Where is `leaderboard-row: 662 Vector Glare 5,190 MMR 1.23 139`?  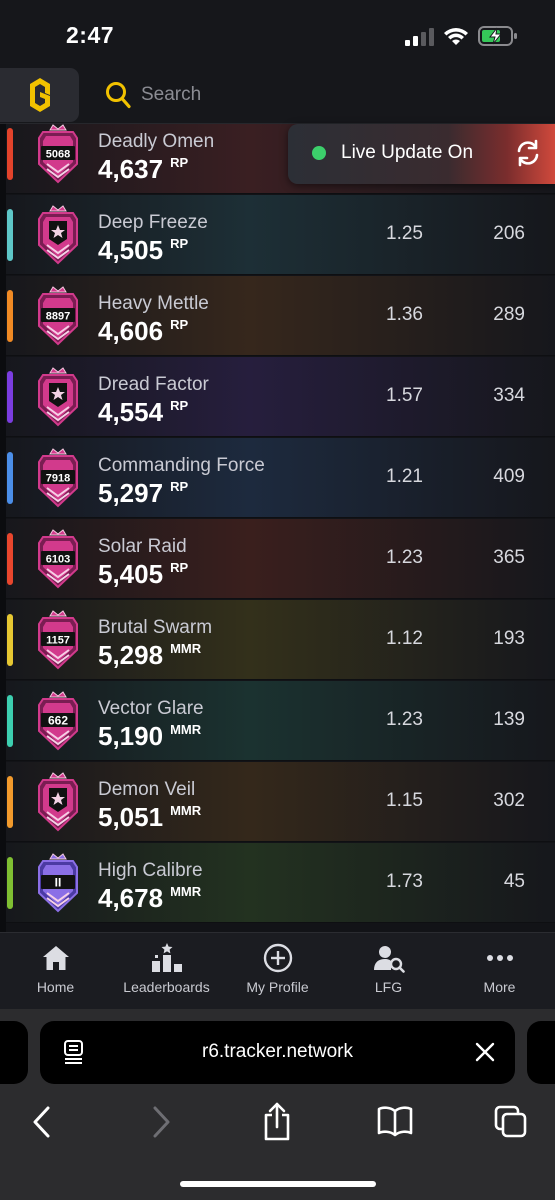
leaderboard-row: 662 Vector Glare 5,190 MMR 1.23 139 is located at coordinates (277, 721).